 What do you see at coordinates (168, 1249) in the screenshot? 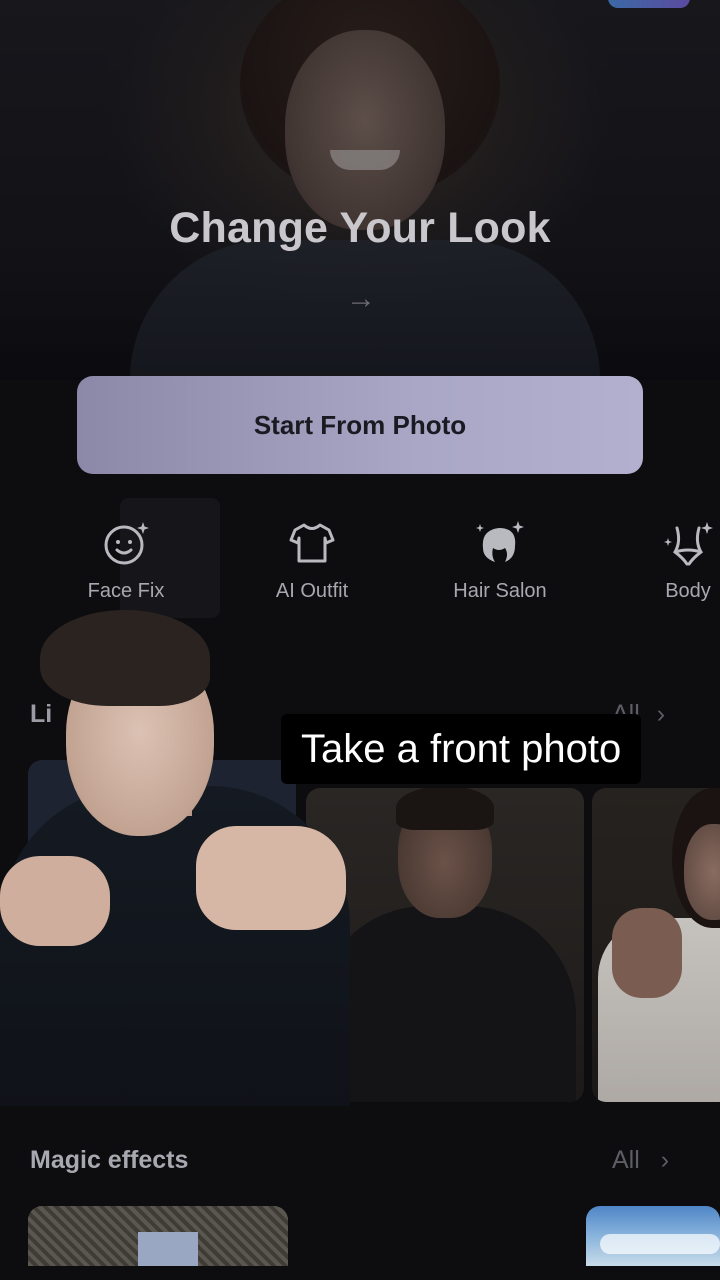
I see `thumbnail-window` at bounding box center [168, 1249].